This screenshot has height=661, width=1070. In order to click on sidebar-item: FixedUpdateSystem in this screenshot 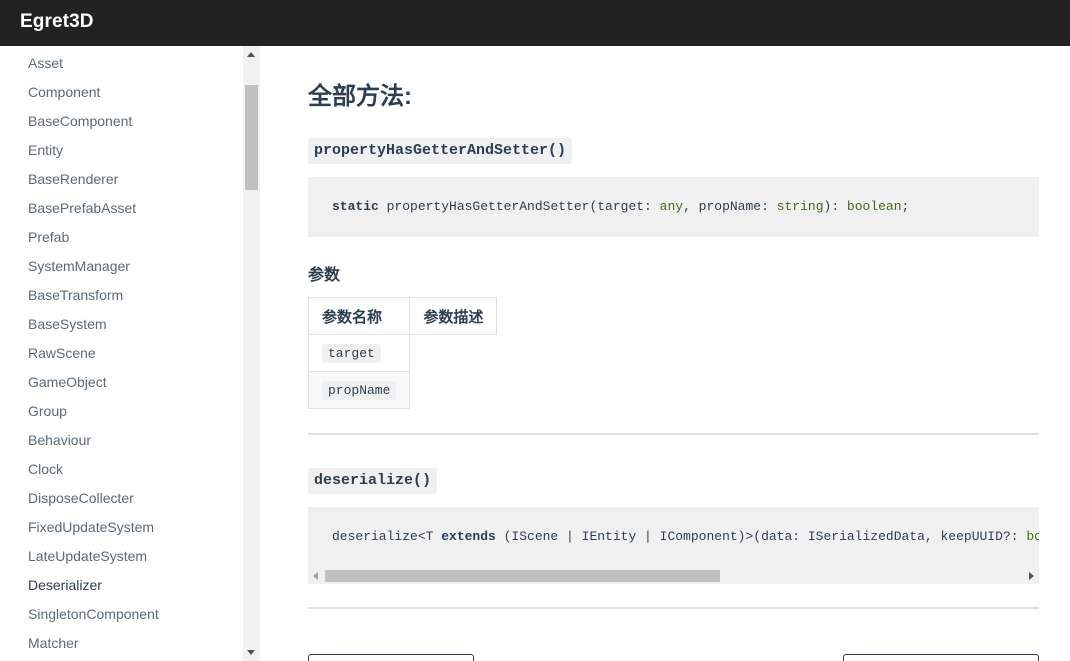, I will do `click(91, 527)`.